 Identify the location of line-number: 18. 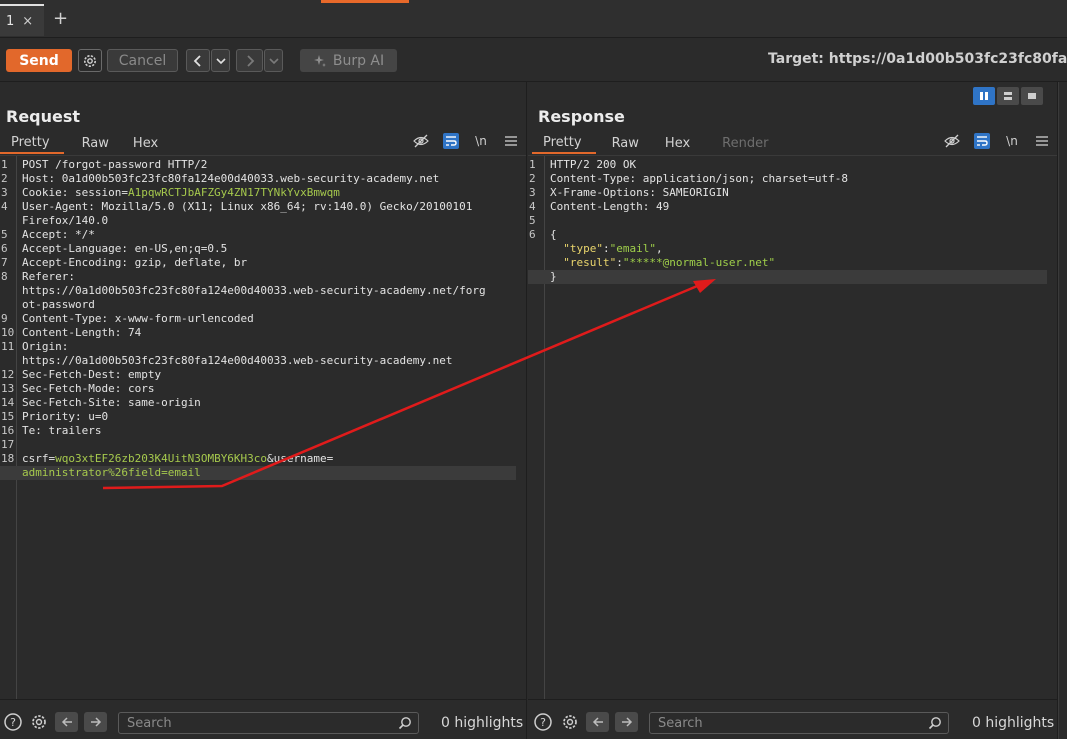
(8, 458).